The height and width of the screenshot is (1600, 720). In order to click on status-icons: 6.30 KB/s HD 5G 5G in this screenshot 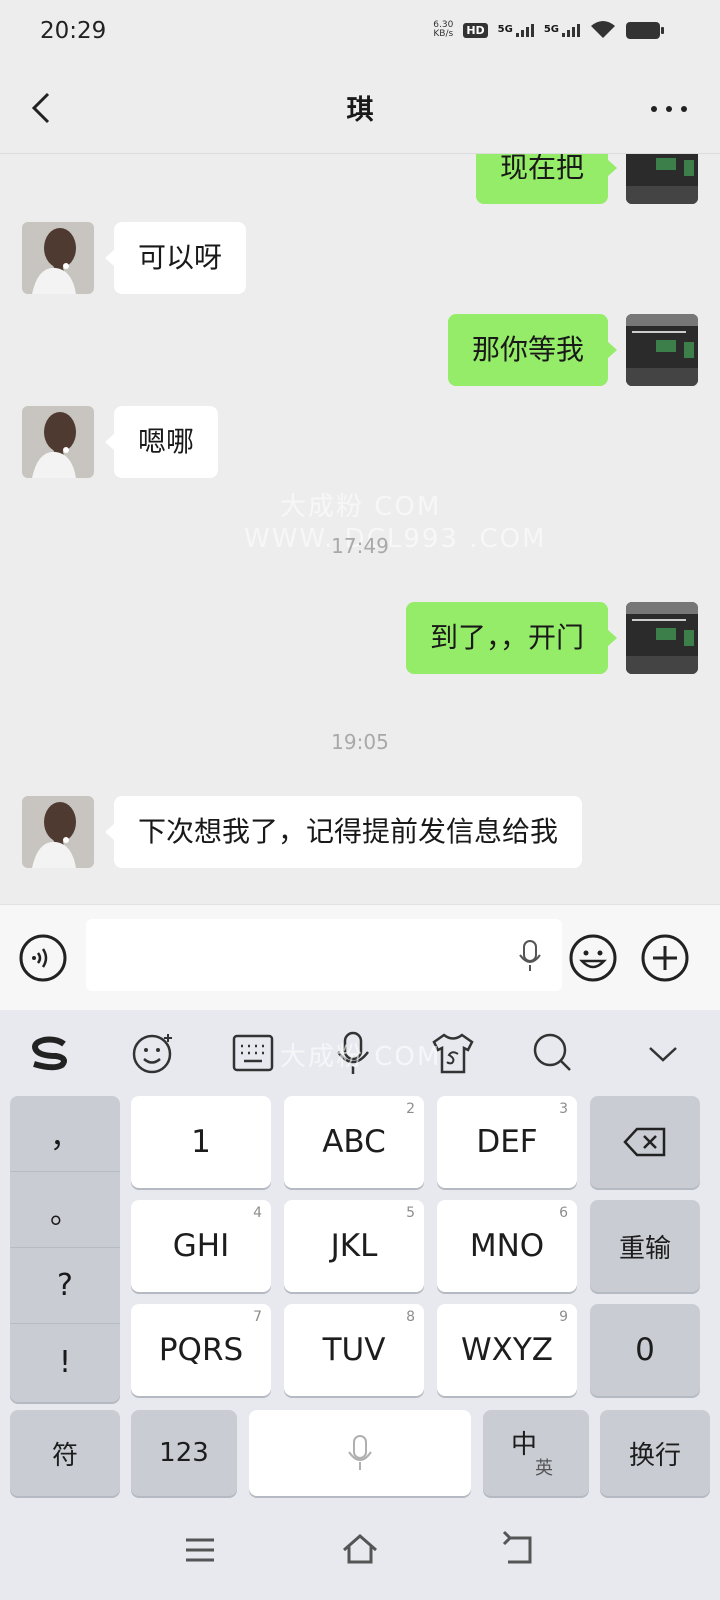, I will do `click(548, 30)`.